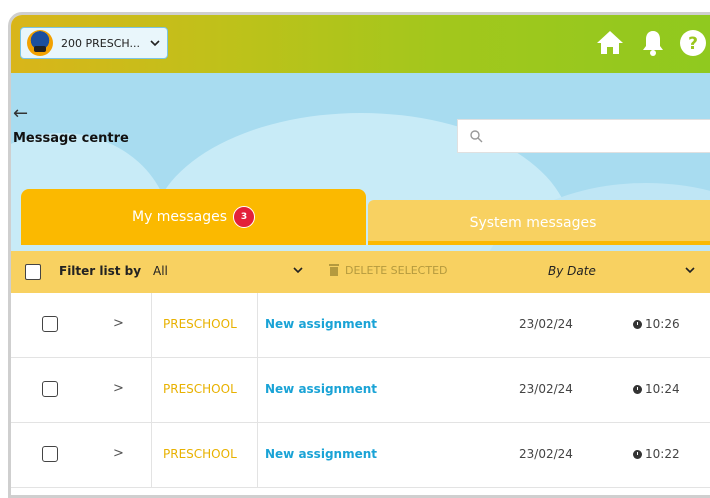 The width and height of the screenshot is (710, 498). I want to click on message-time-value: 10:24, so click(662, 389).